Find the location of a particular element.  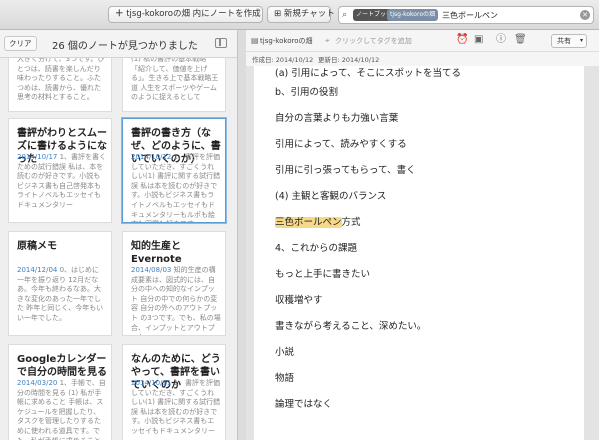

search-icon: ⌕ is located at coordinates (345, 15).